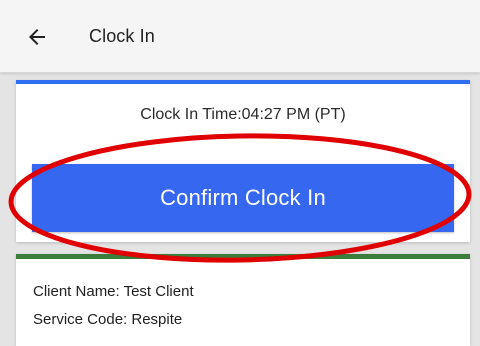  I want to click on page-title: Clock In, so click(122, 36).